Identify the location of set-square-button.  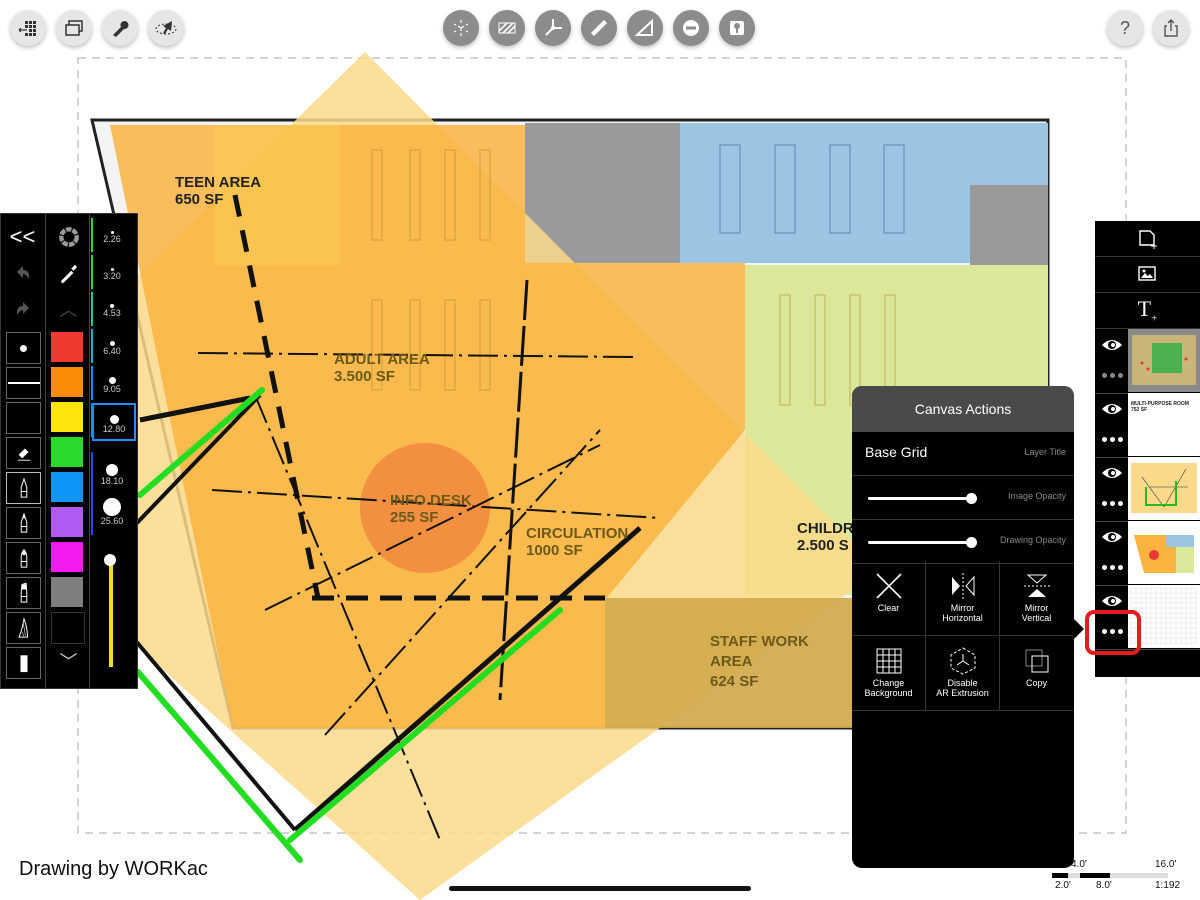
(645, 28).